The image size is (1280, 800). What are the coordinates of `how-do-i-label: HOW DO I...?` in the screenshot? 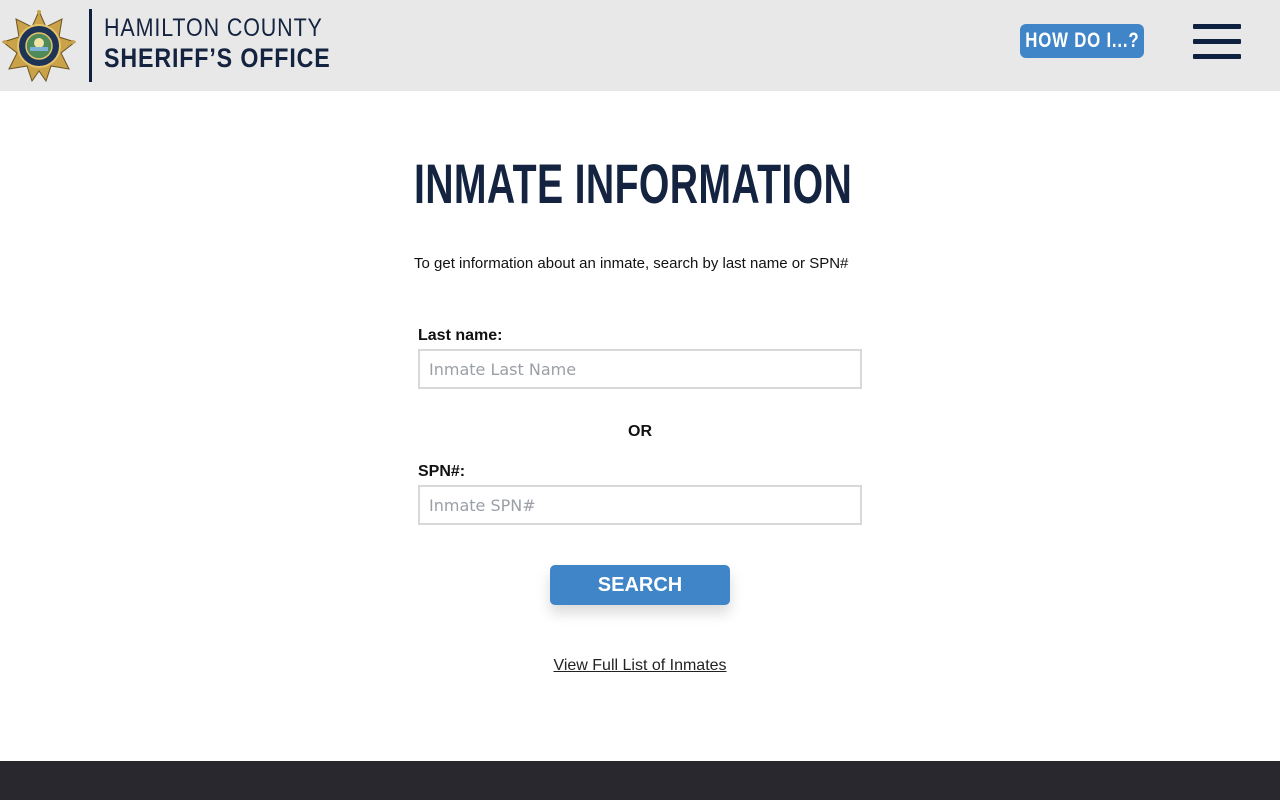 It's located at (1082, 40).